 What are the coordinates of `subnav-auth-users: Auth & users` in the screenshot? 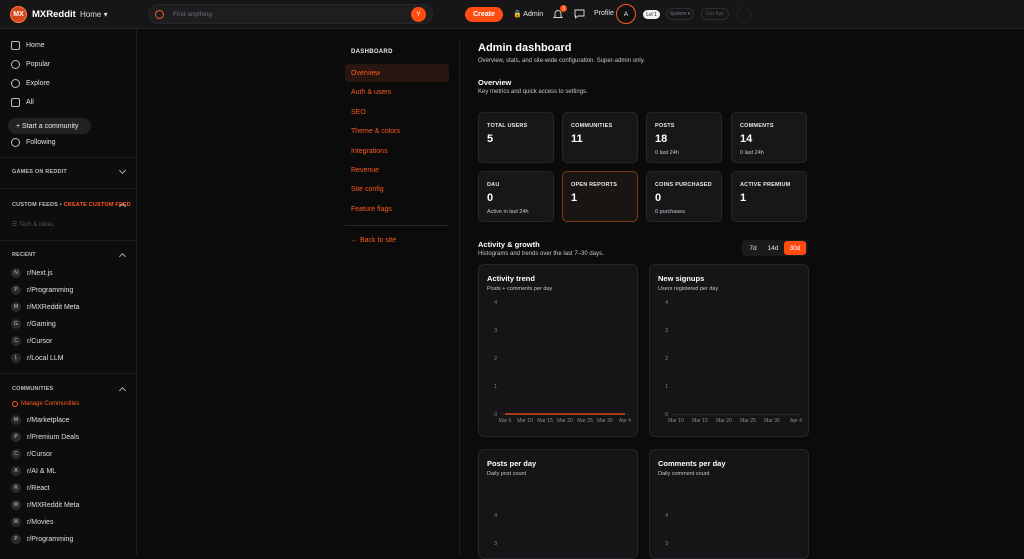 It's located at (397, 92).